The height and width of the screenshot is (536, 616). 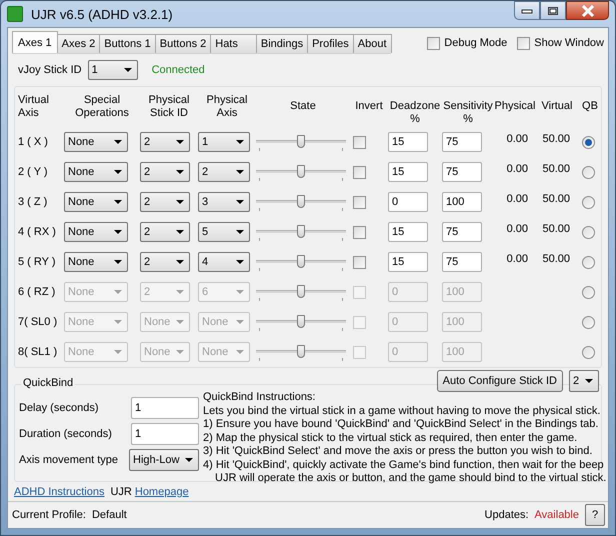 I want to click on axis-label: 6 ( RZ ), so click(x=37, y=292).